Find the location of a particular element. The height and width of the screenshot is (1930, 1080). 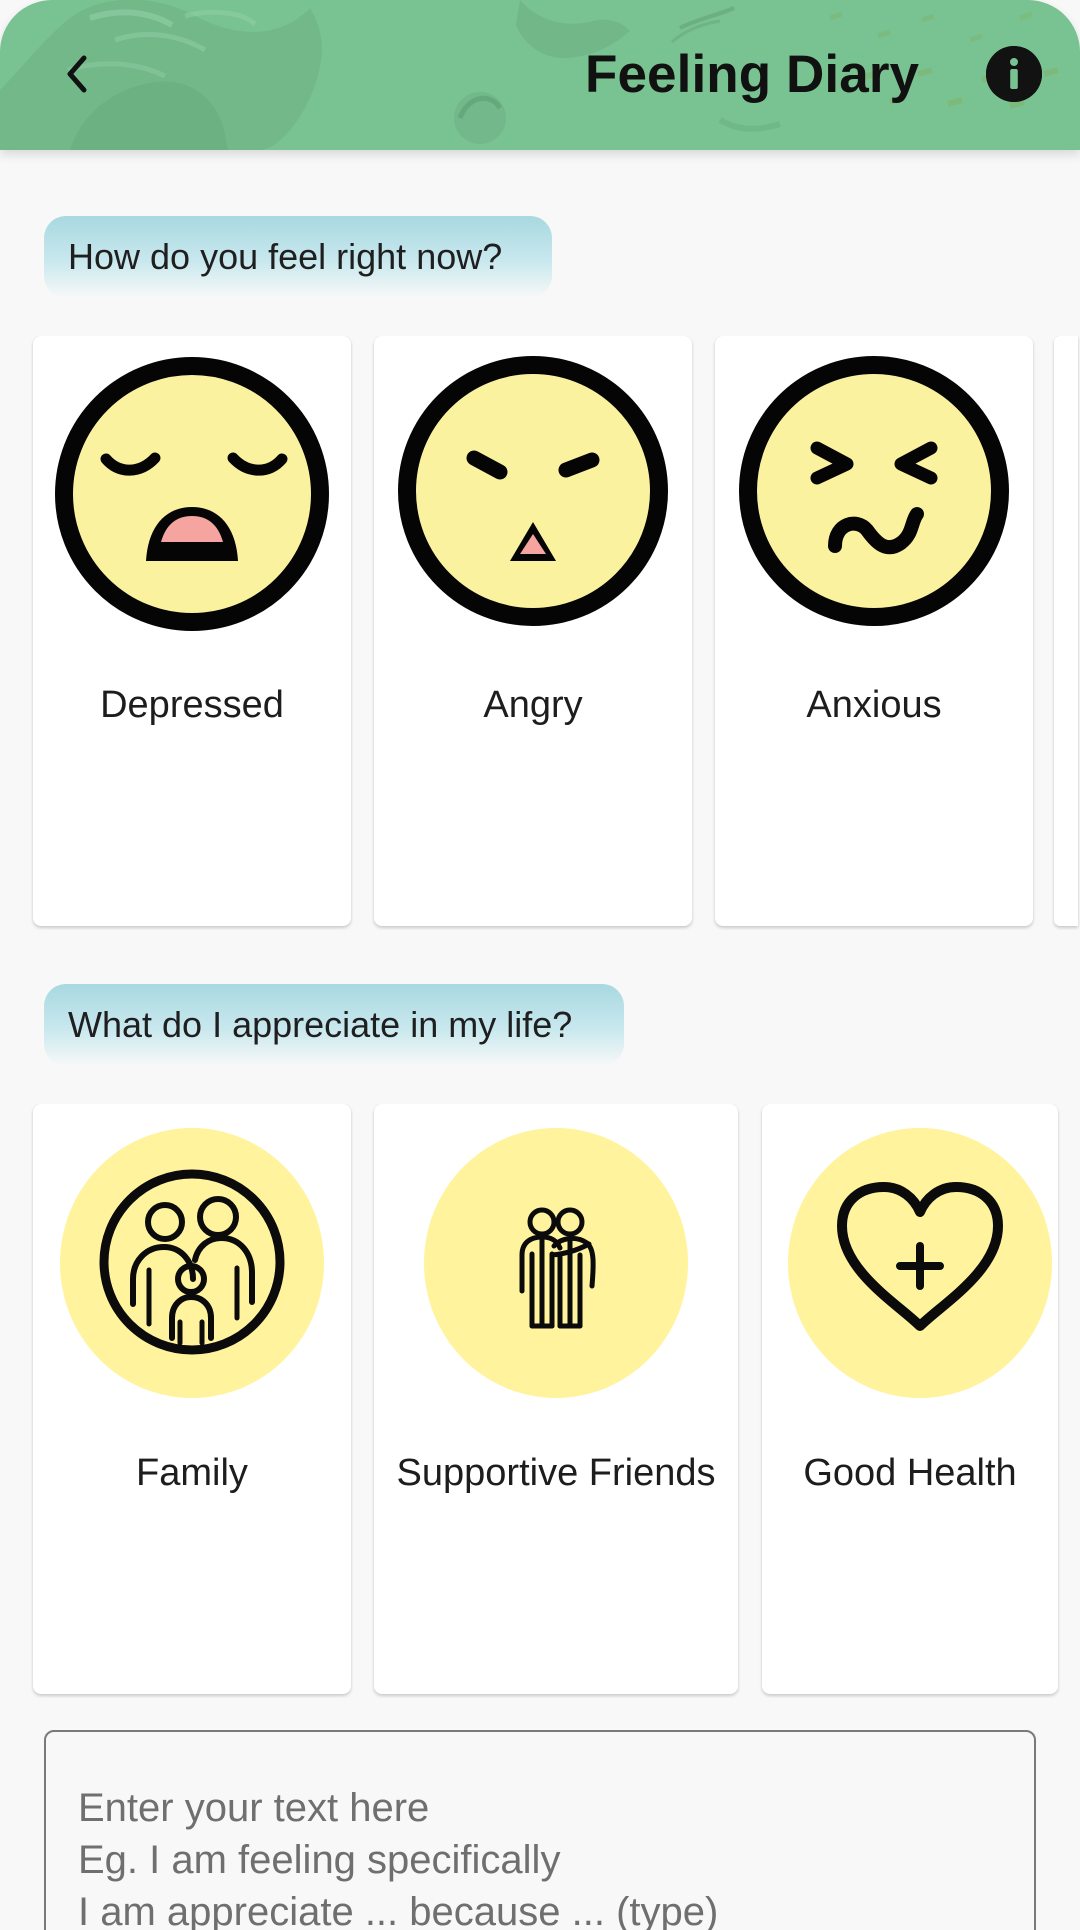

feeling-question: How do you feel right now? is located at coordinates (298, 257).